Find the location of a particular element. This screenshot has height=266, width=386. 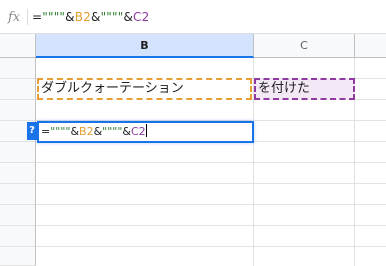

cell-c2: を付けた is located at coordinates (304, 89).